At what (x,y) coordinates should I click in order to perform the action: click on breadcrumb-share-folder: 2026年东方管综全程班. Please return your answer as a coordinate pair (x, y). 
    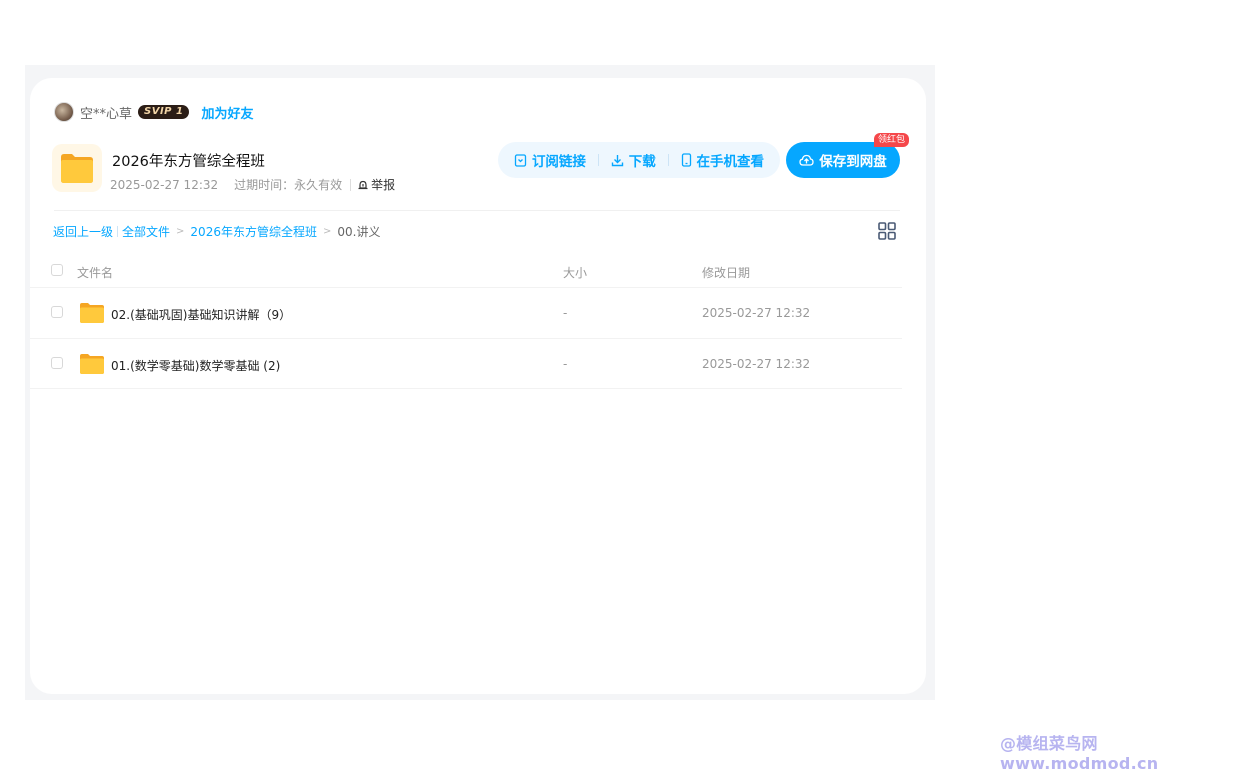
    Looking at the image, I should click on (253, 231).